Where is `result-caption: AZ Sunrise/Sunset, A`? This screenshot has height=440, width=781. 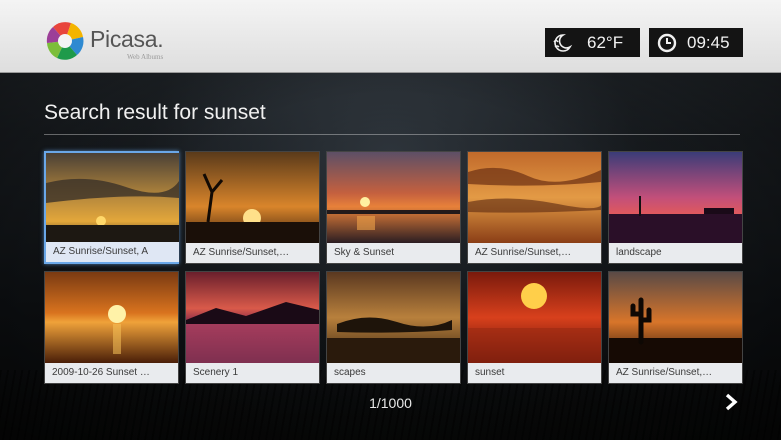 result-caption: AZ Sunrise/Sunset, A is located at coordinates (112, 252).